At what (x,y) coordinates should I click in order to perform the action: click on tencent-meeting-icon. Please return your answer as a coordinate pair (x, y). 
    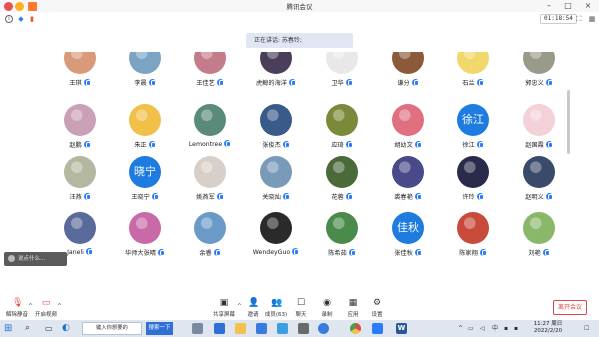
    Looking at the image, I should click on (377, 328).